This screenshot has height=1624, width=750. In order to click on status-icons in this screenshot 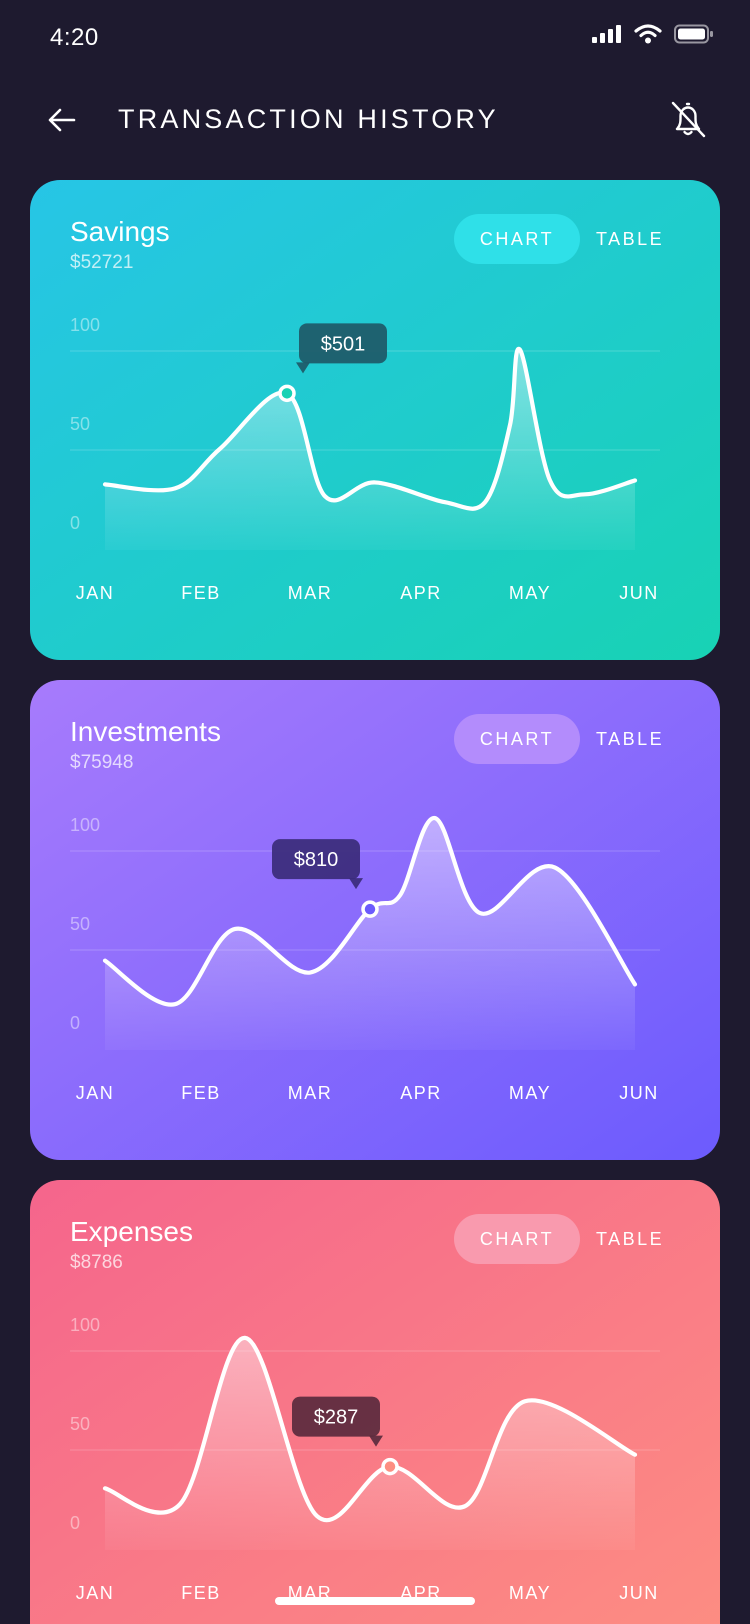, I will do `click(653, 34)`.